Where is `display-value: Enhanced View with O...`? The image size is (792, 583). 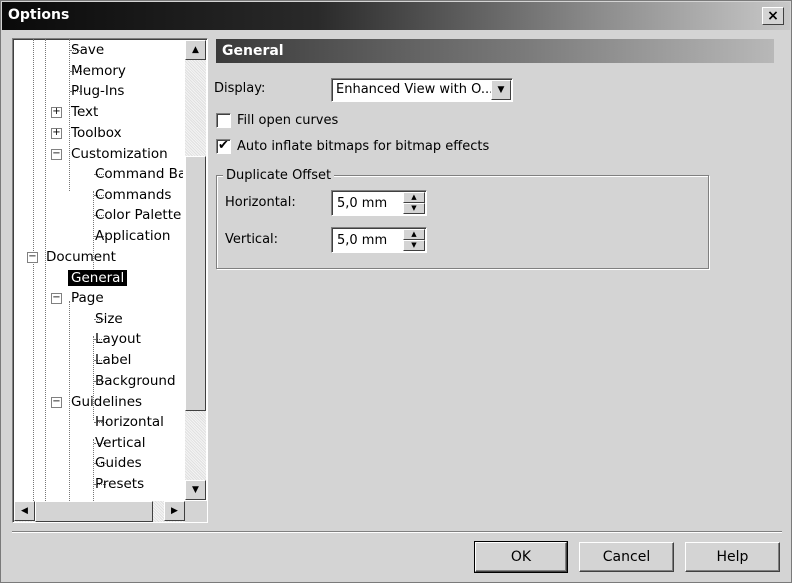 display-value: Enhanced View with O... is located at coordinates (415, 89).